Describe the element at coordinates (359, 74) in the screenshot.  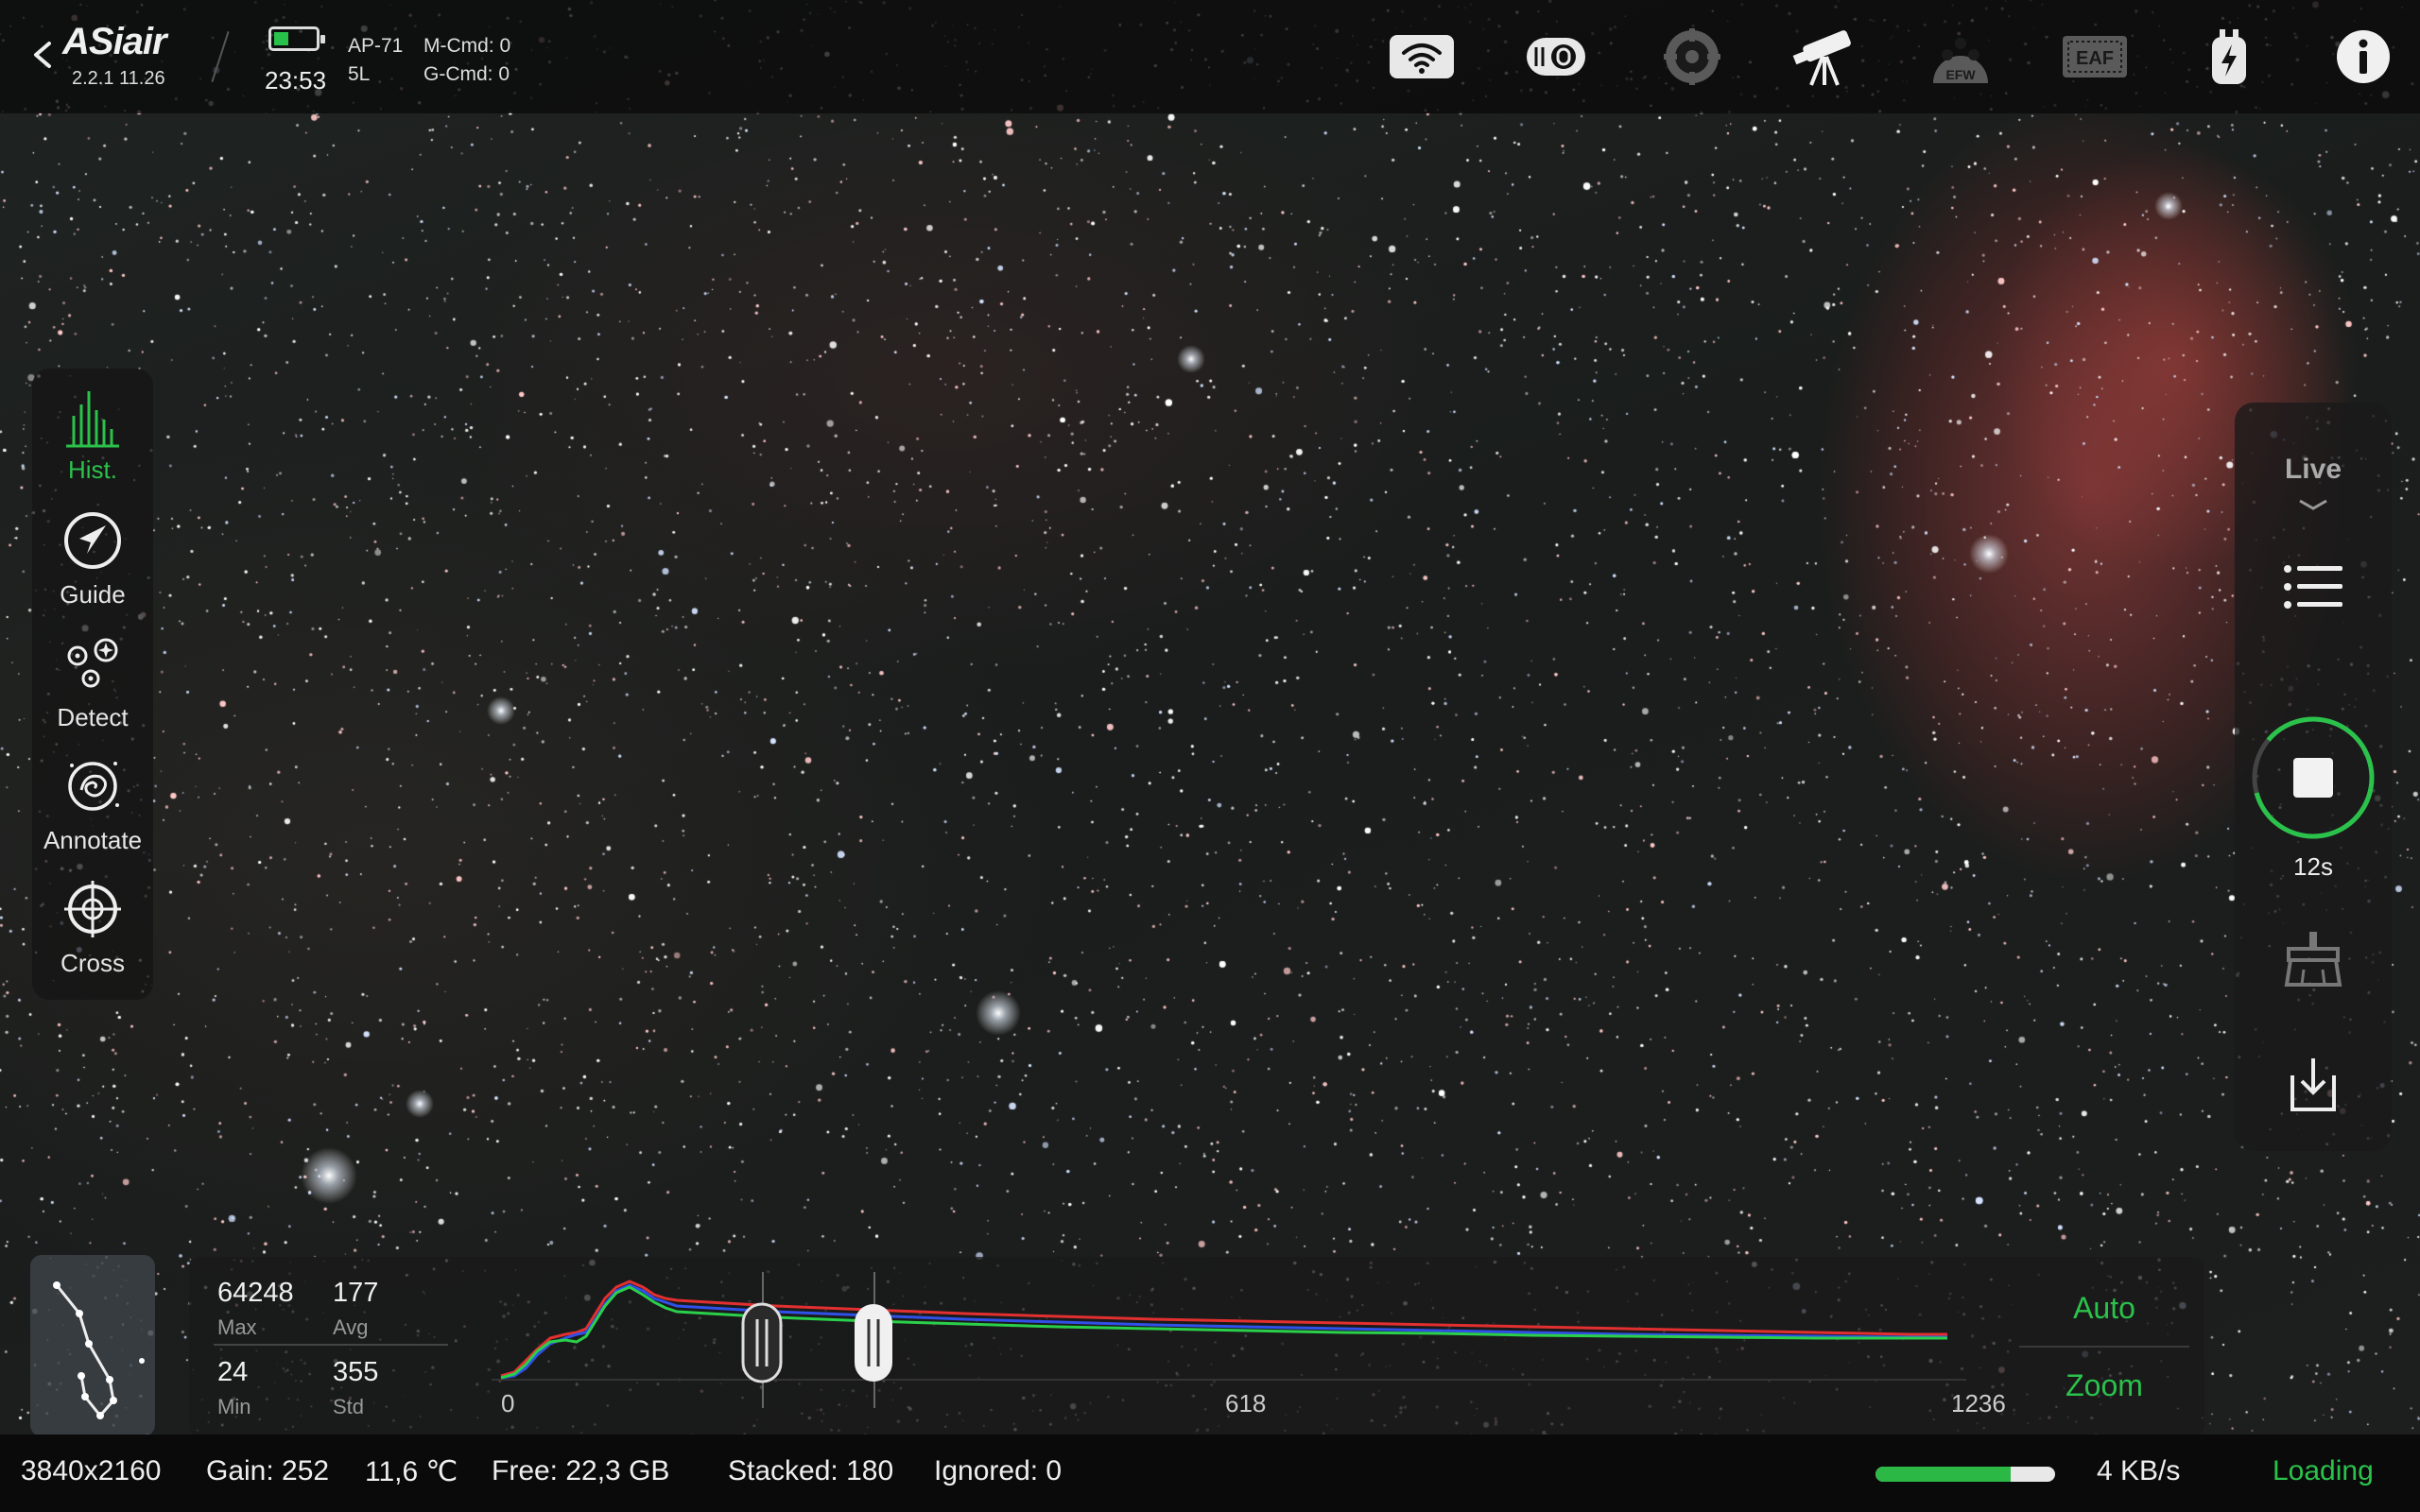
I see `device-subline: 5L` at that location.